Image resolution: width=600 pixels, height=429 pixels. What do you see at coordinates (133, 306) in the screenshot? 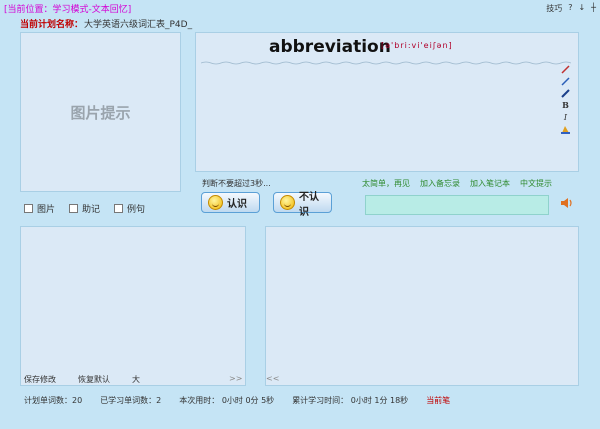
I see `note-editor-panel` at bounding box center [133, 306].